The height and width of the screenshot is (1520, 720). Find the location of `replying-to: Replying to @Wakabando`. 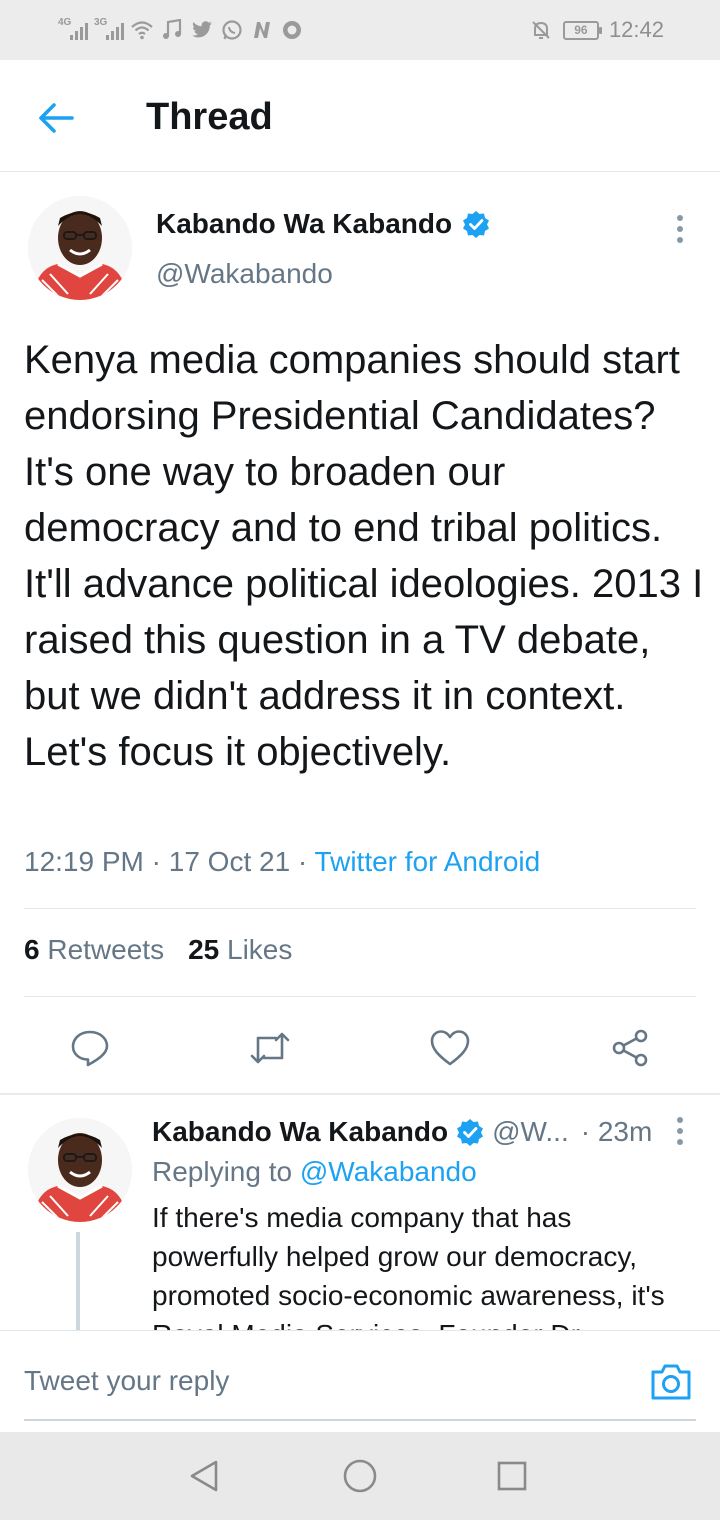

replying-to: Replying to @Wakabando is located at coordinates (314, 1172).